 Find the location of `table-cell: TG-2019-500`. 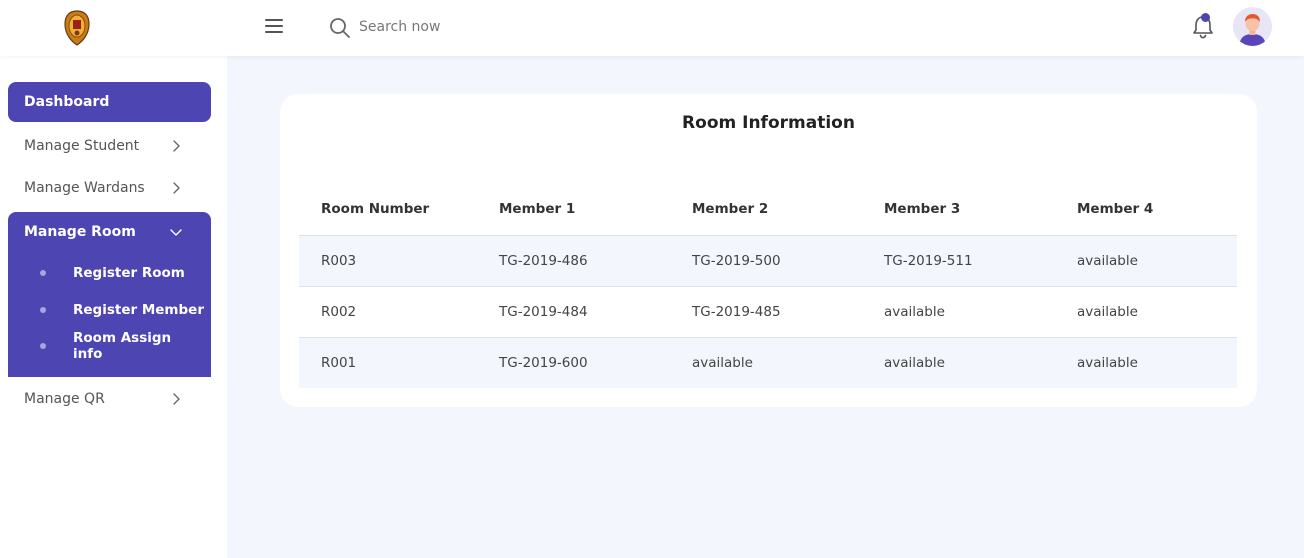

table-cell: TG-2019-500 is located at coordinates (788, 261).